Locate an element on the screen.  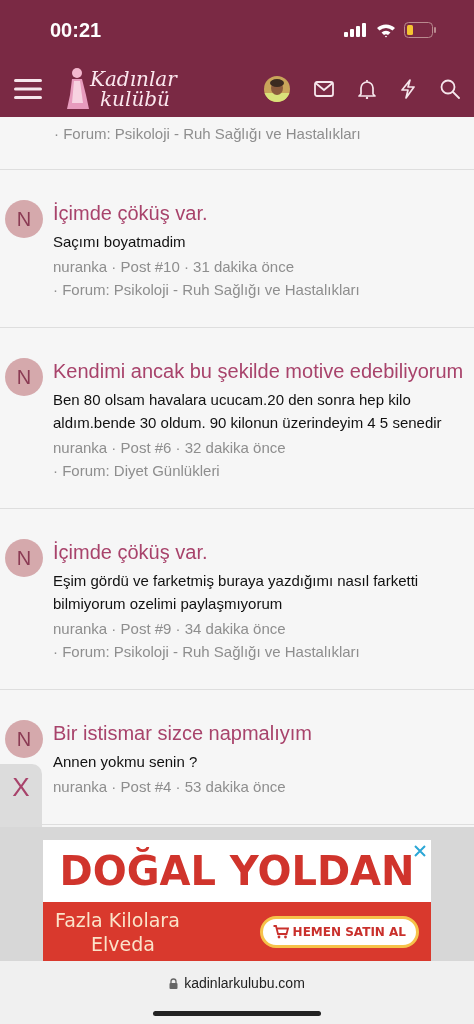
signal-icon is located at coordinates (356, 30).